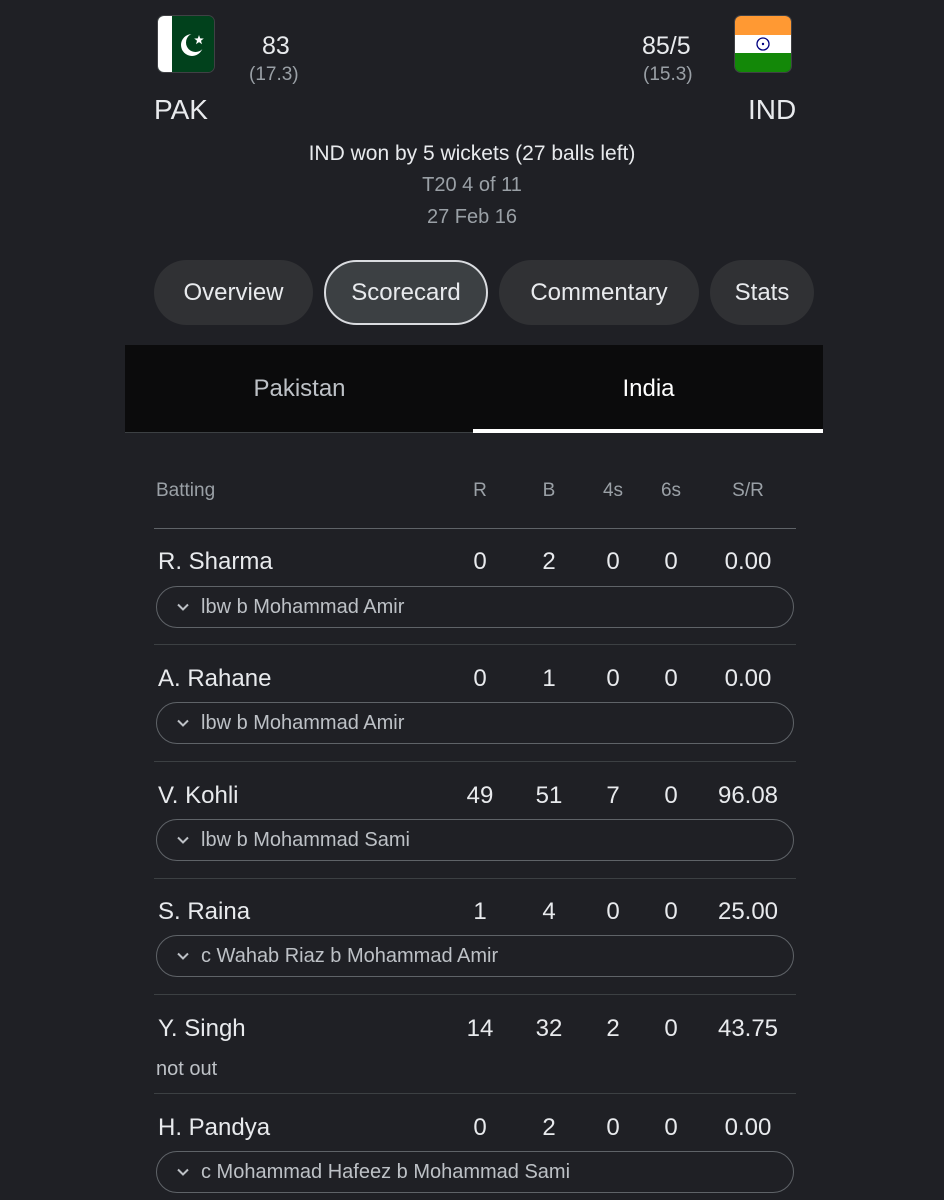  I want to click on batter-runs: 49, so click(480, 795).